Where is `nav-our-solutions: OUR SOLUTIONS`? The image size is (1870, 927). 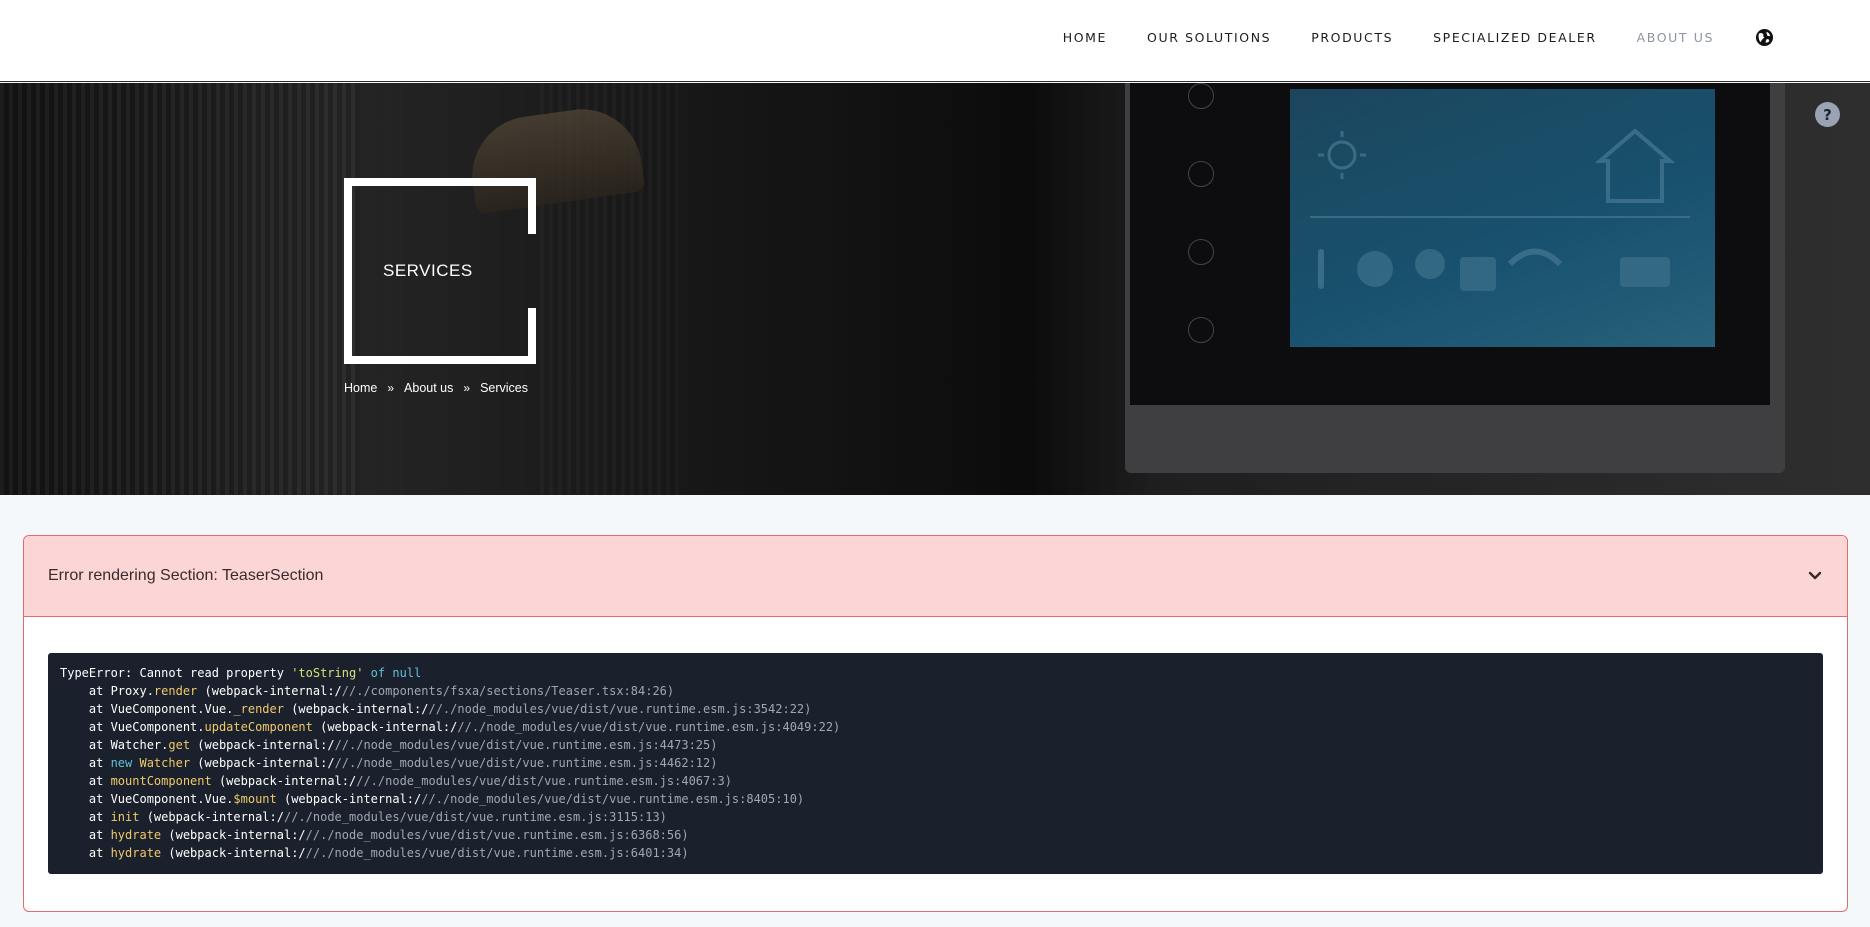
nav-our-solutions: OUR SOLUTIONS is located at coordinates (1209, 37).